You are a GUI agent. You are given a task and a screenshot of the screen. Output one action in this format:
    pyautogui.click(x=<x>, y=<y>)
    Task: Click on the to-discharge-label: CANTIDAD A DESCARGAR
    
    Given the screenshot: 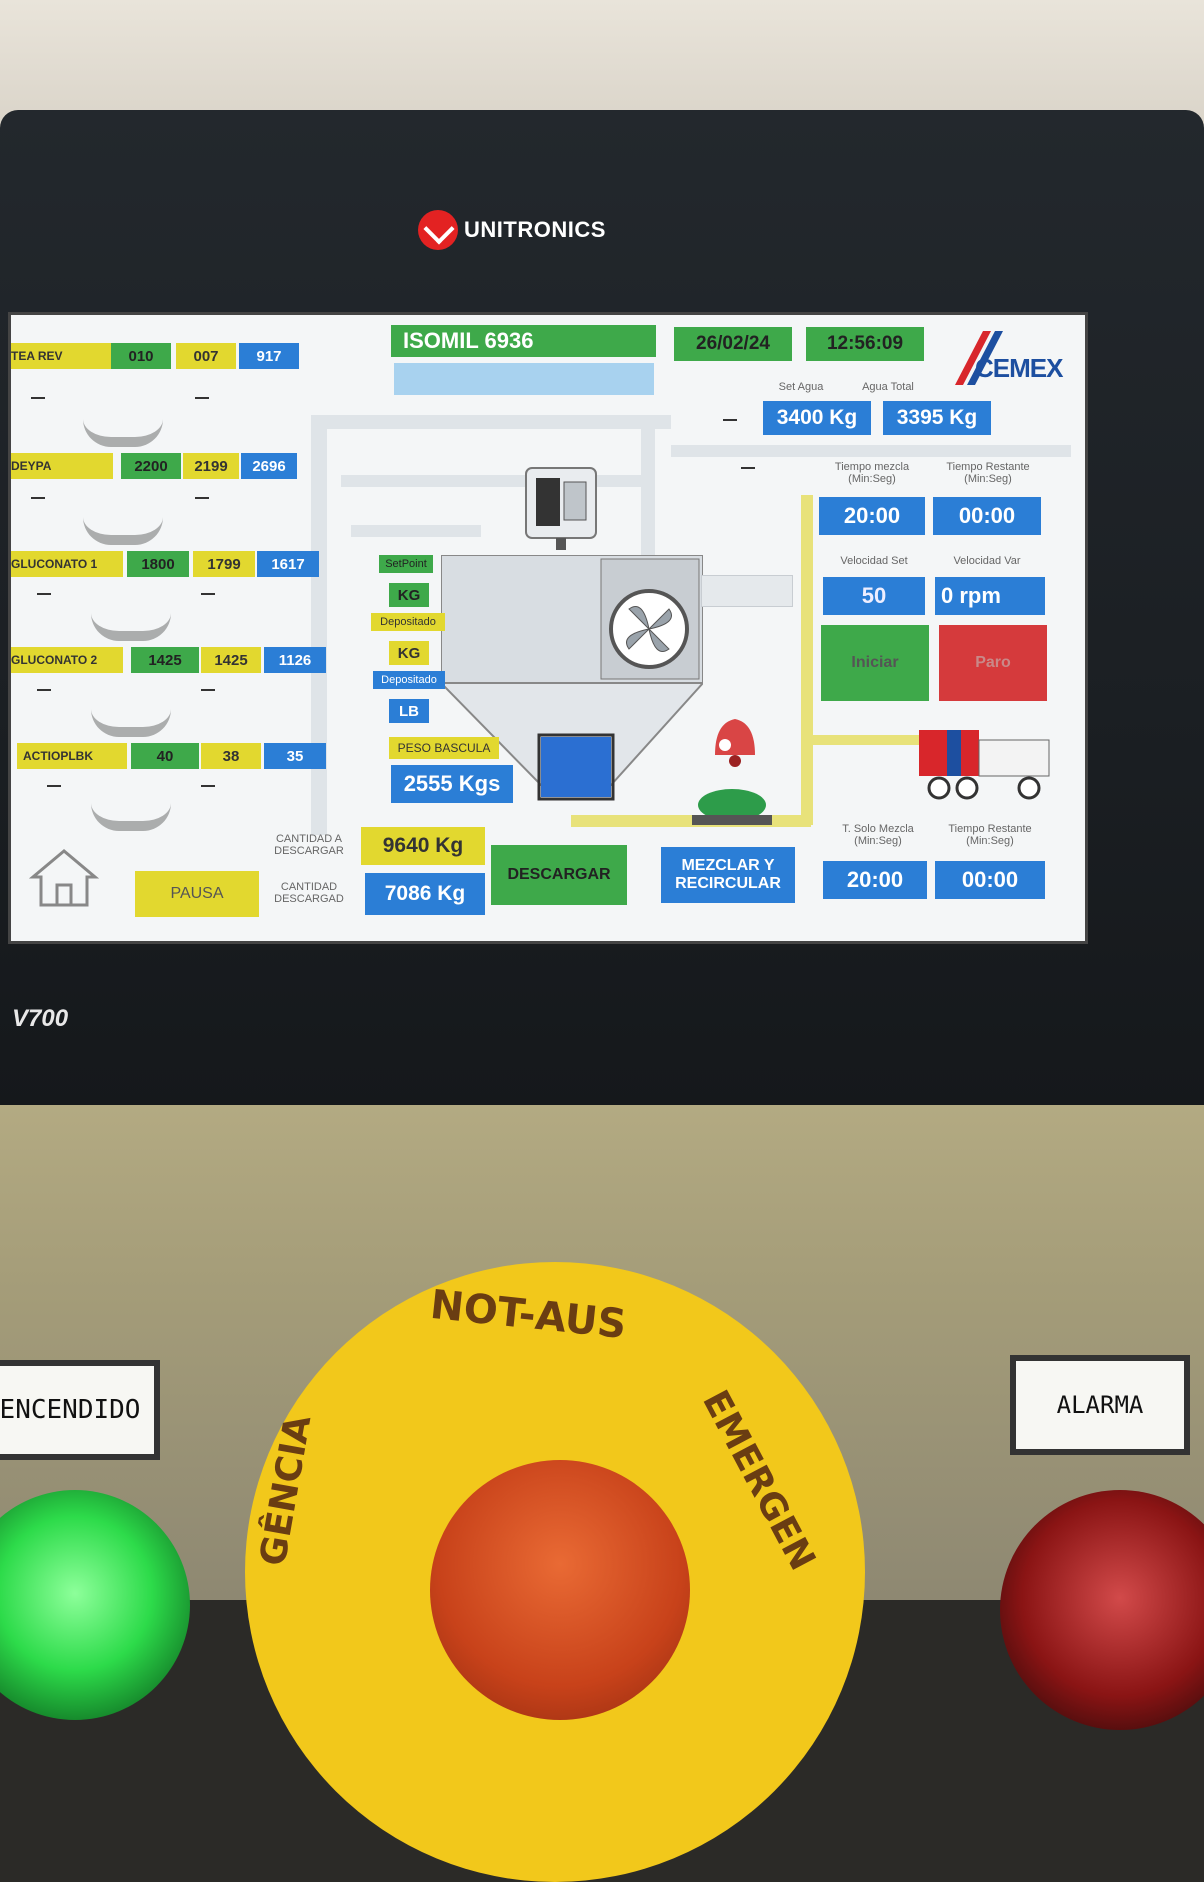 What is the action you would take?
    pyautogui.click(x=309, y=845)
    